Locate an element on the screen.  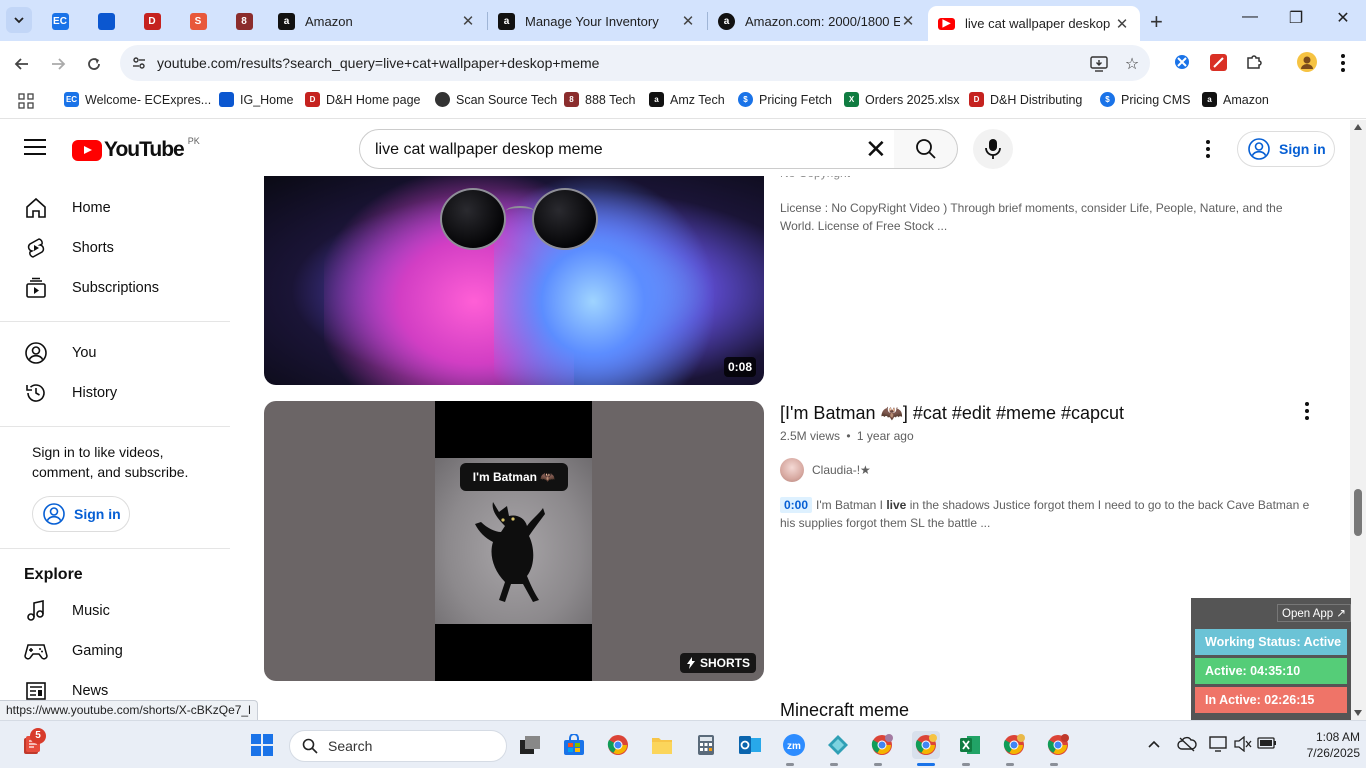
bookmark-amz-tech: a Amz Tech is located at coordinates (687, 99).